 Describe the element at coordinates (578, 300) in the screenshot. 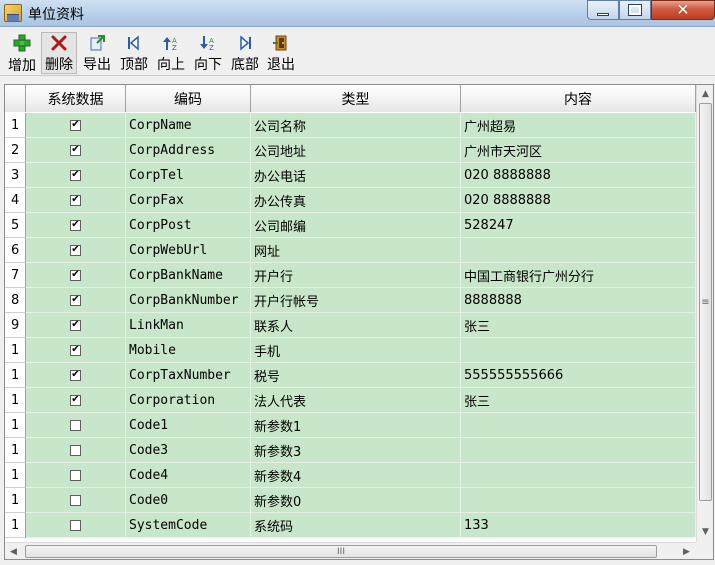

I see `content-cell: 8888888` at that location.